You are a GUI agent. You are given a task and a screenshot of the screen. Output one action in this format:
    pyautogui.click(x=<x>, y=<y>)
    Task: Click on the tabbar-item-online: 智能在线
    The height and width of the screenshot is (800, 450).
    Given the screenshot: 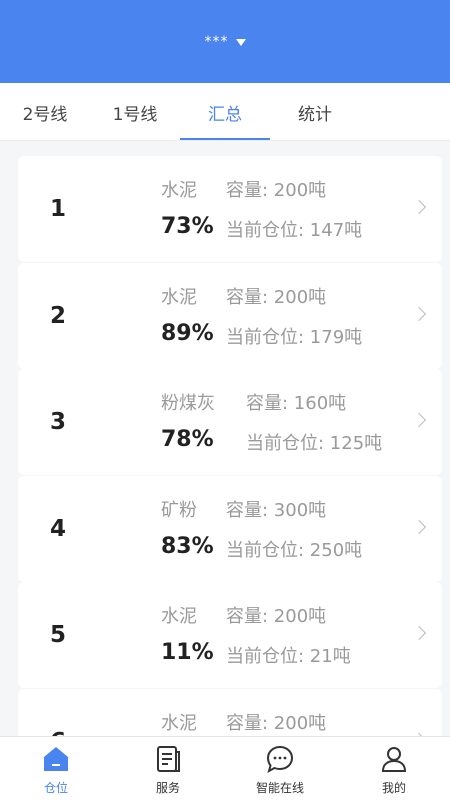 What is the action you would take?
    pyautogui.click(x=280, y=768)
    